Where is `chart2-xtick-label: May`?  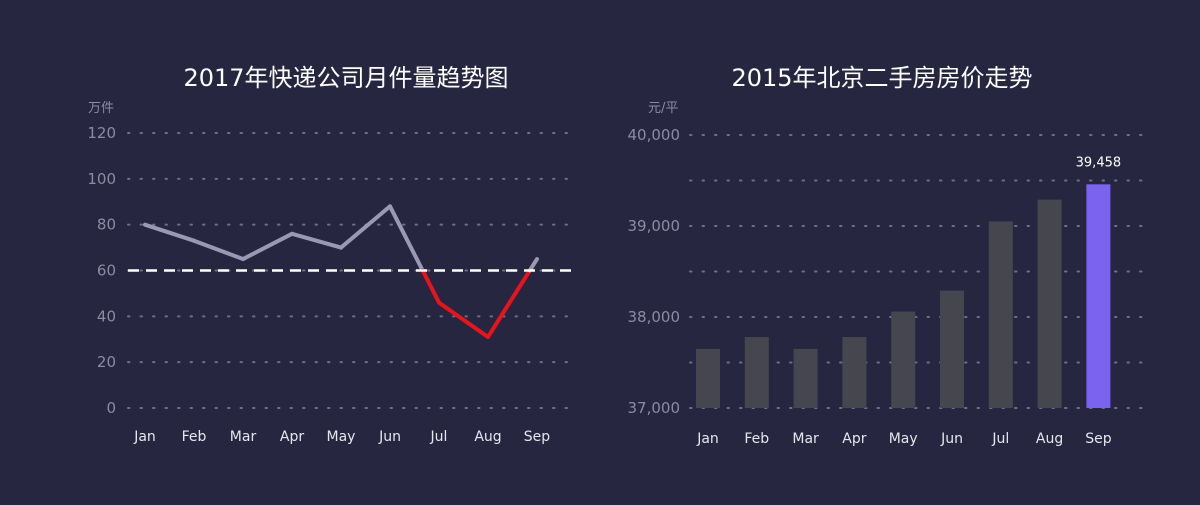 chart2-xtick-label: May is located at coordinates (903, 439).